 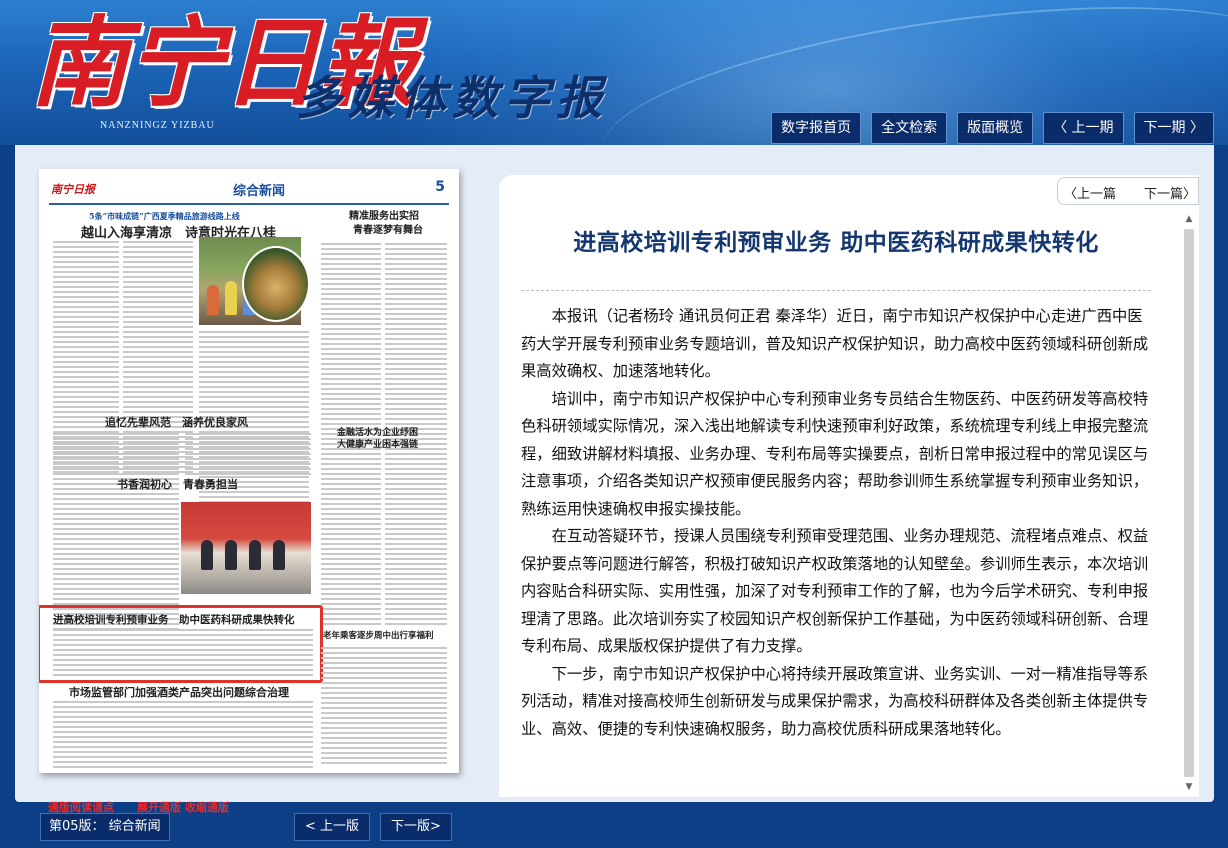 I want to click on scroll-down-arrow-icon: ▼, so click(x=1189, y=787).